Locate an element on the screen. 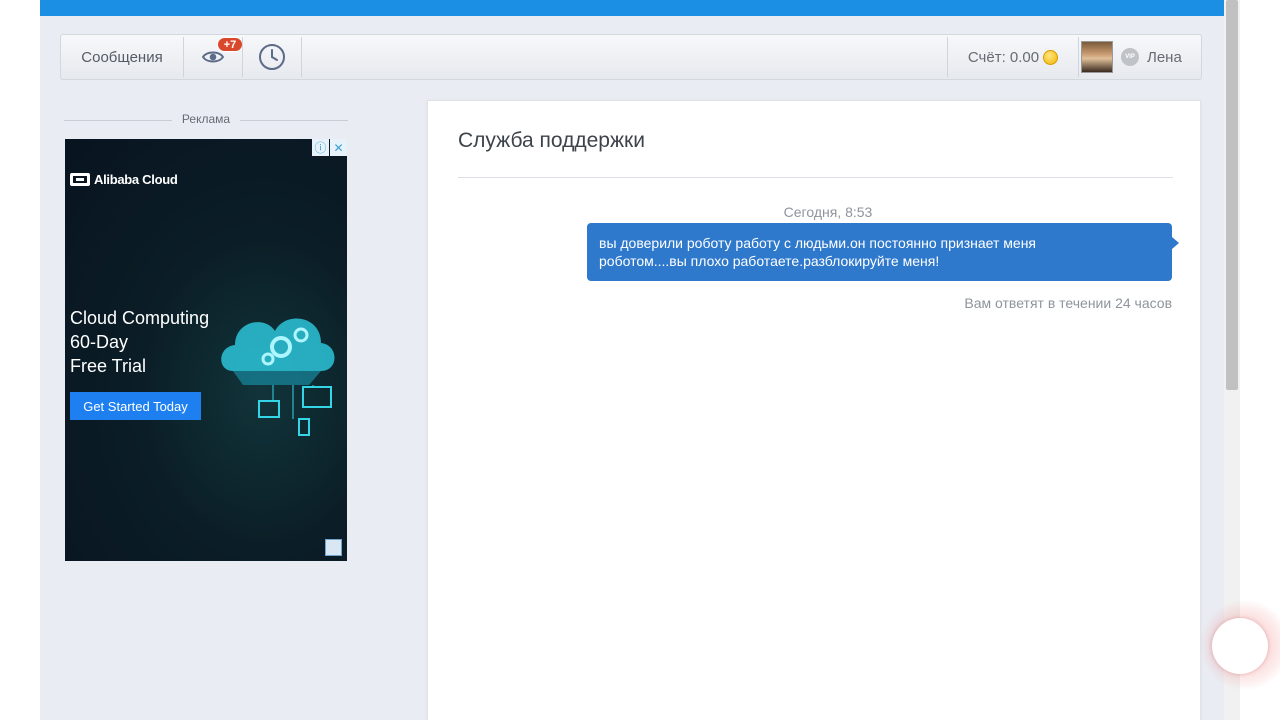  scrollbar-thumb is located at coordinates (1232, 195).